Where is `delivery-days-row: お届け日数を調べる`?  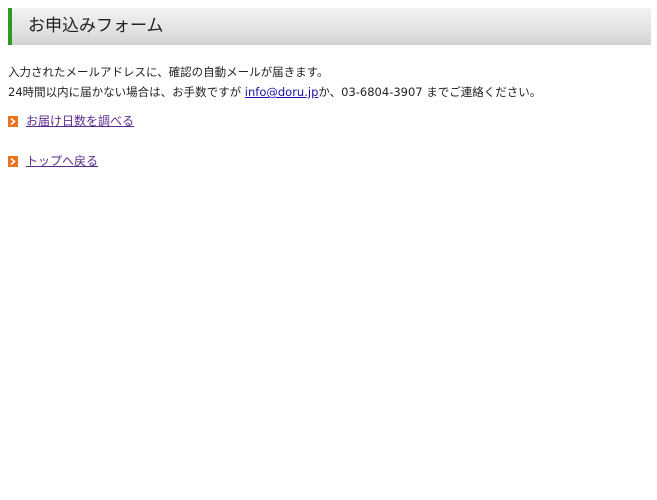 delivery-days-row: お届け日数を調べる is located at coordinates (71, 121).